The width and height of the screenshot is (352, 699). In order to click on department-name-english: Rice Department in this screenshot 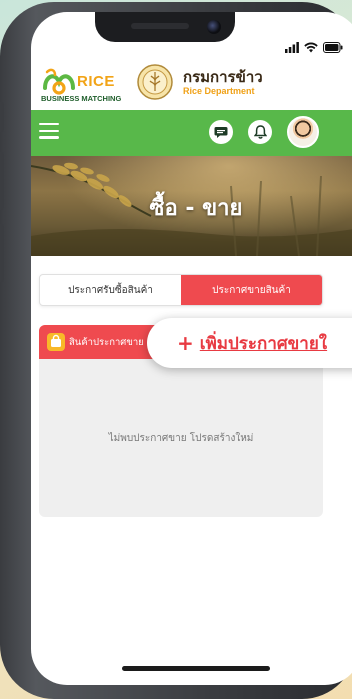, I will do `click(219, 91)`.